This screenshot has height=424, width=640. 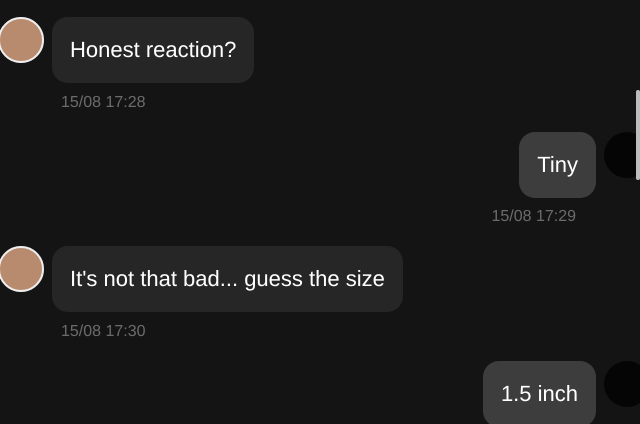 I want to click on message-time: 15/08 17:28, so click(x=104, y=103).